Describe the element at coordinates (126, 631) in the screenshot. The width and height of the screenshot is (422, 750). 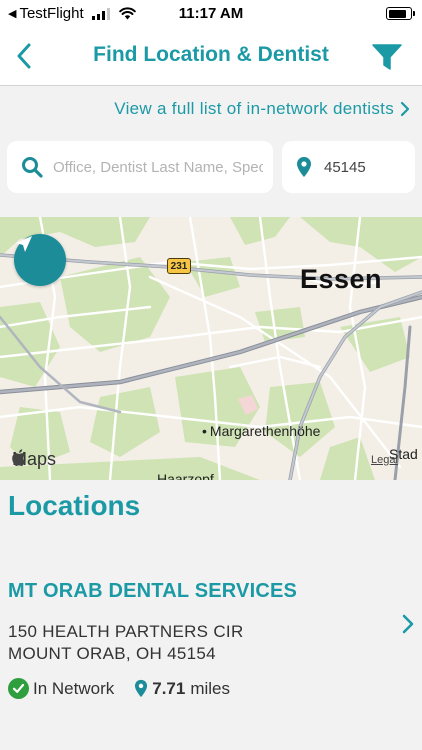
I see `location-address-line1: 150 HEALTH PARTNERS CIR` at that location.